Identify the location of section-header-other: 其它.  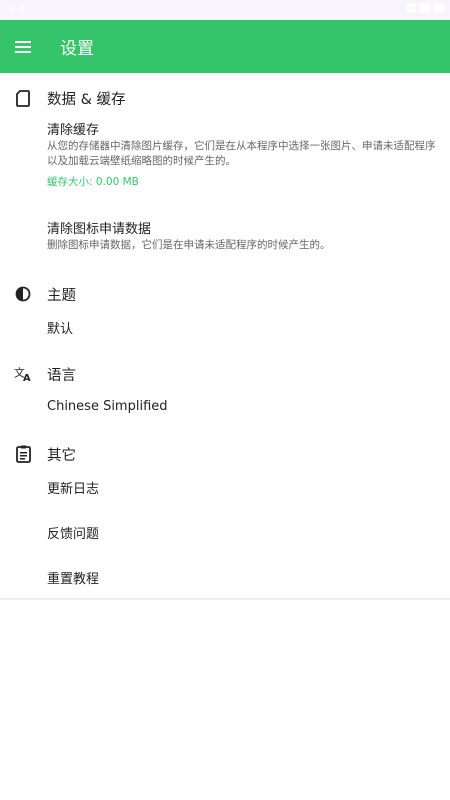
(225, 454).